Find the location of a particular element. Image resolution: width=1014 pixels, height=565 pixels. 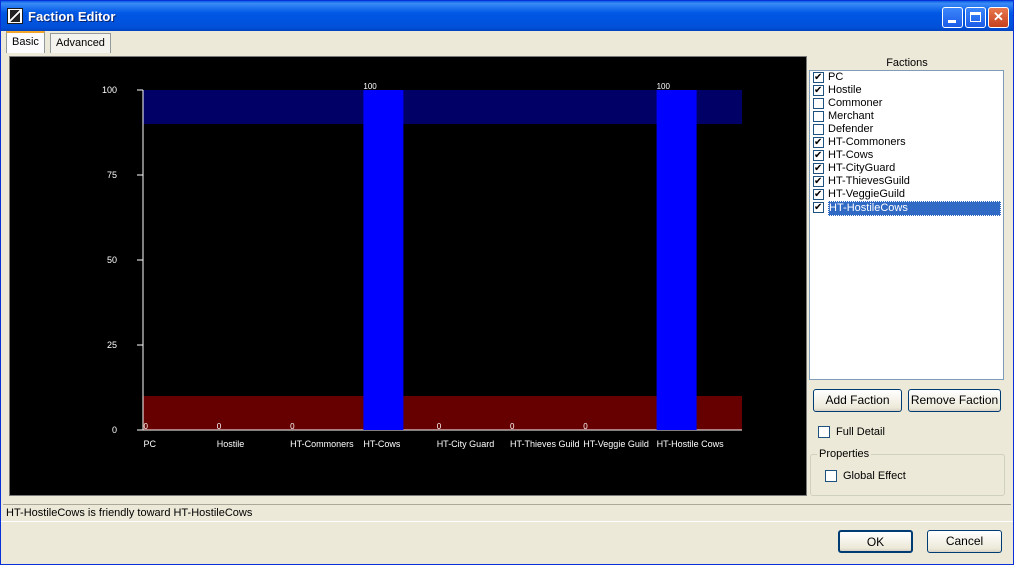

faction-list-item: Commoner is located at coordinates (906, 103).